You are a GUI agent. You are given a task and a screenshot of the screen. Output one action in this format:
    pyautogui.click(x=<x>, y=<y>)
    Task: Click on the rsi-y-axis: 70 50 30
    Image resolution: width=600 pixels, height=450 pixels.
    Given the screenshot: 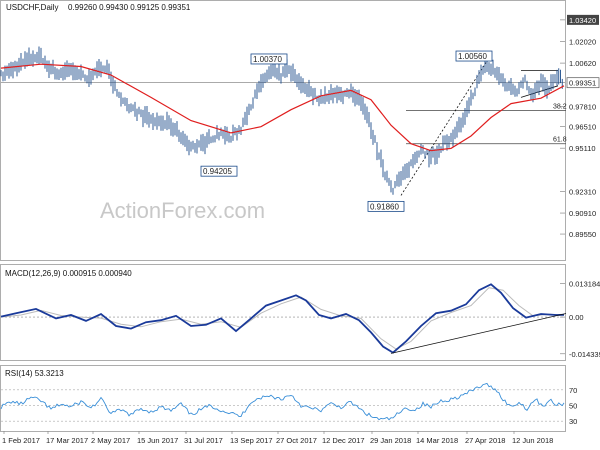 What is the action you would take?
    pyautogui.click(x=573, y=406)
    